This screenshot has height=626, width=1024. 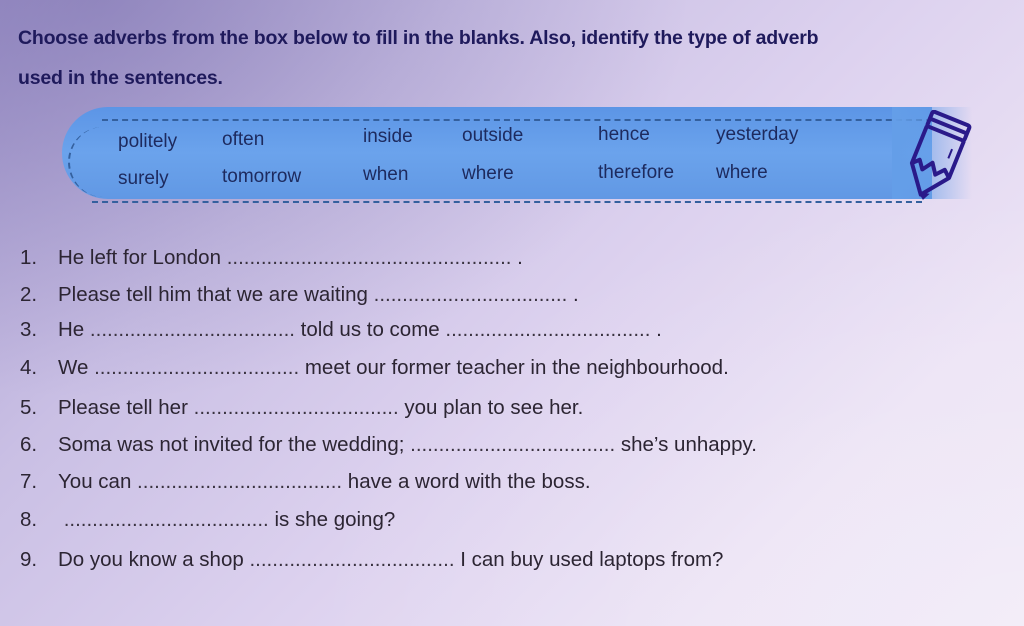 I want to click on word-box-item: therefore, so click(x=636, y=172).